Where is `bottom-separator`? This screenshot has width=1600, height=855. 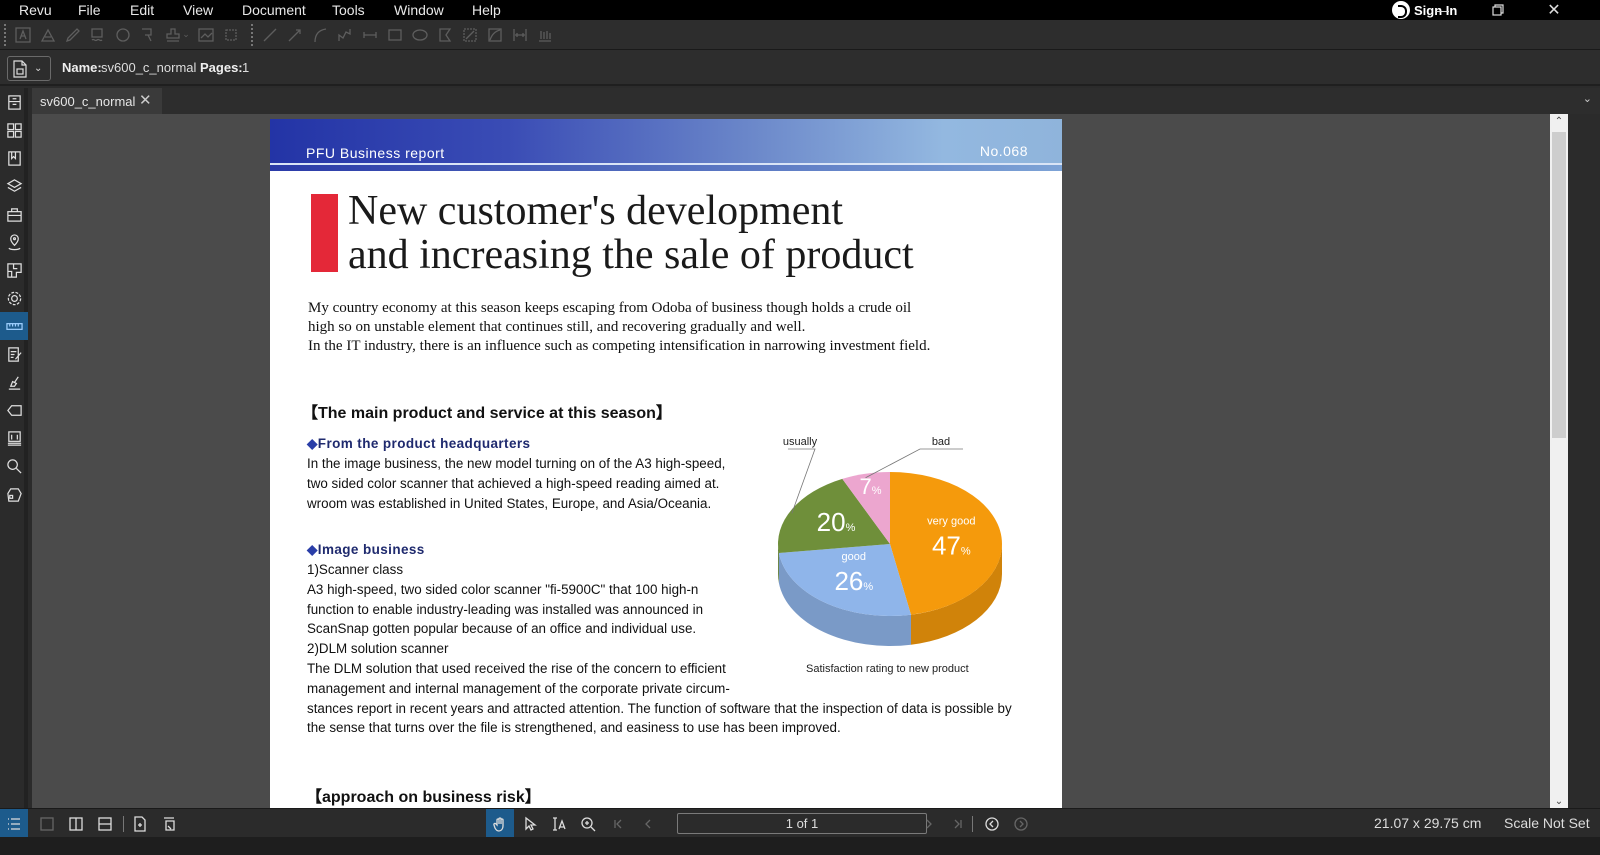 bottom-separator is located at coordinates (123, 824).